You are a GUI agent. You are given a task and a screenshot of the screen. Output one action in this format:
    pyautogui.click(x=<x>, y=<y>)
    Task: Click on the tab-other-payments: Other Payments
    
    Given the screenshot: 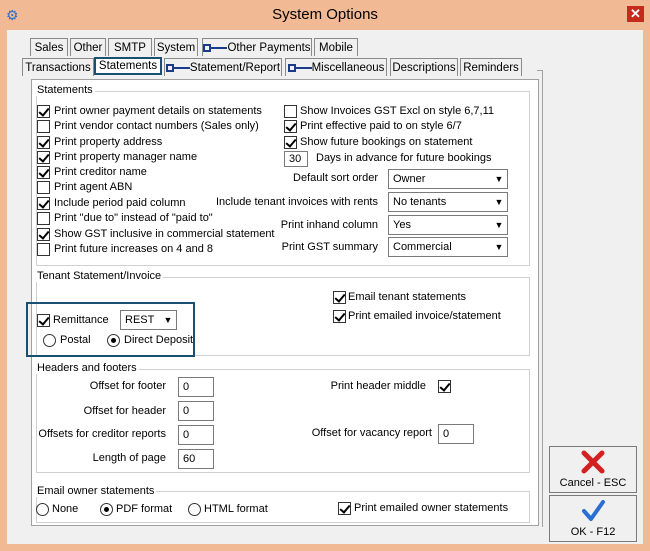 What is the action you would take?
    pyautogui.click(x=257, y=47)
    